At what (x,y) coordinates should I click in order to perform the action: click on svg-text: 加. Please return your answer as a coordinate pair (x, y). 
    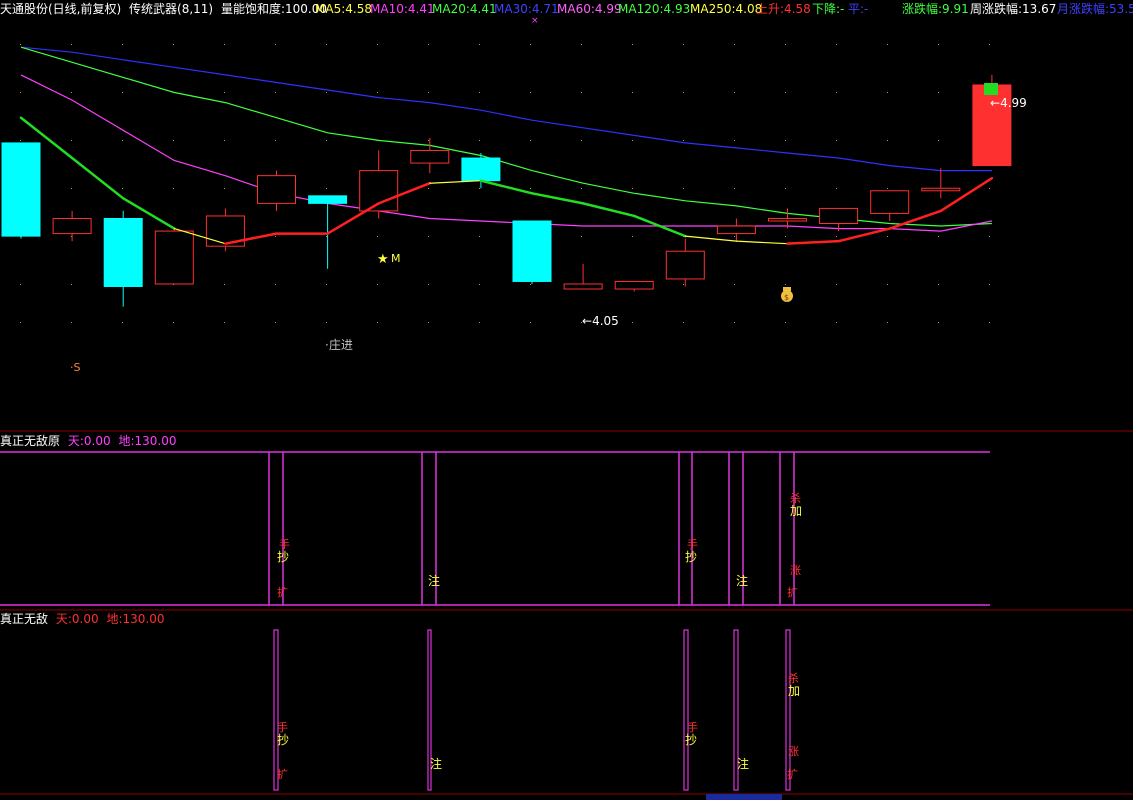
    Looking at the image, I should click on (796, 511).